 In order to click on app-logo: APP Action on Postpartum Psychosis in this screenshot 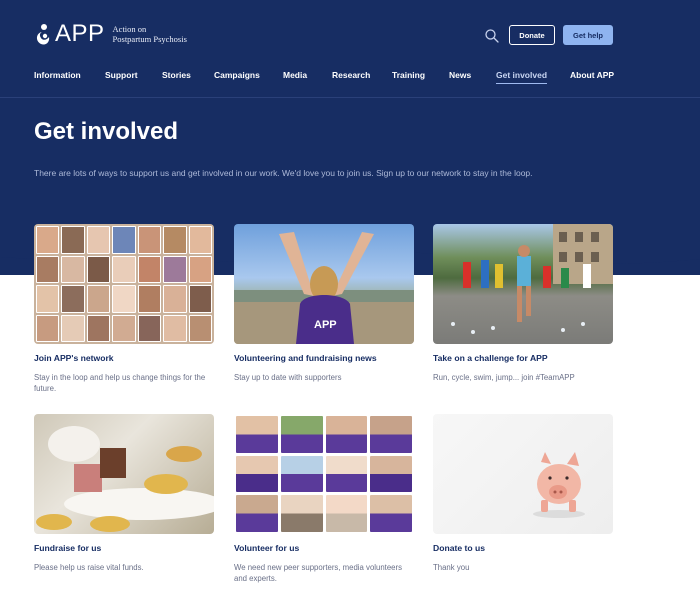, I will do `click(110, 34)`.